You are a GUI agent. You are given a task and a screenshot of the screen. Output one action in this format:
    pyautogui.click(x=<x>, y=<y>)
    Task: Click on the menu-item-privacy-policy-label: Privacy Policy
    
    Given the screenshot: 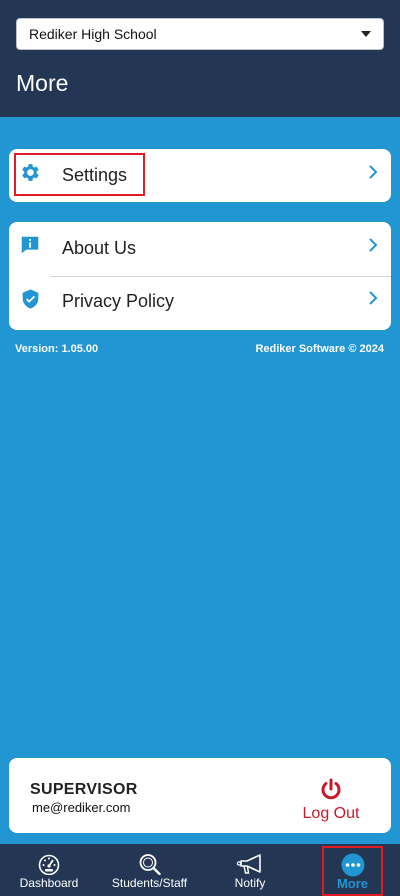 What is the action you would take?
    pyautogui.click(x=118, y=301)
    